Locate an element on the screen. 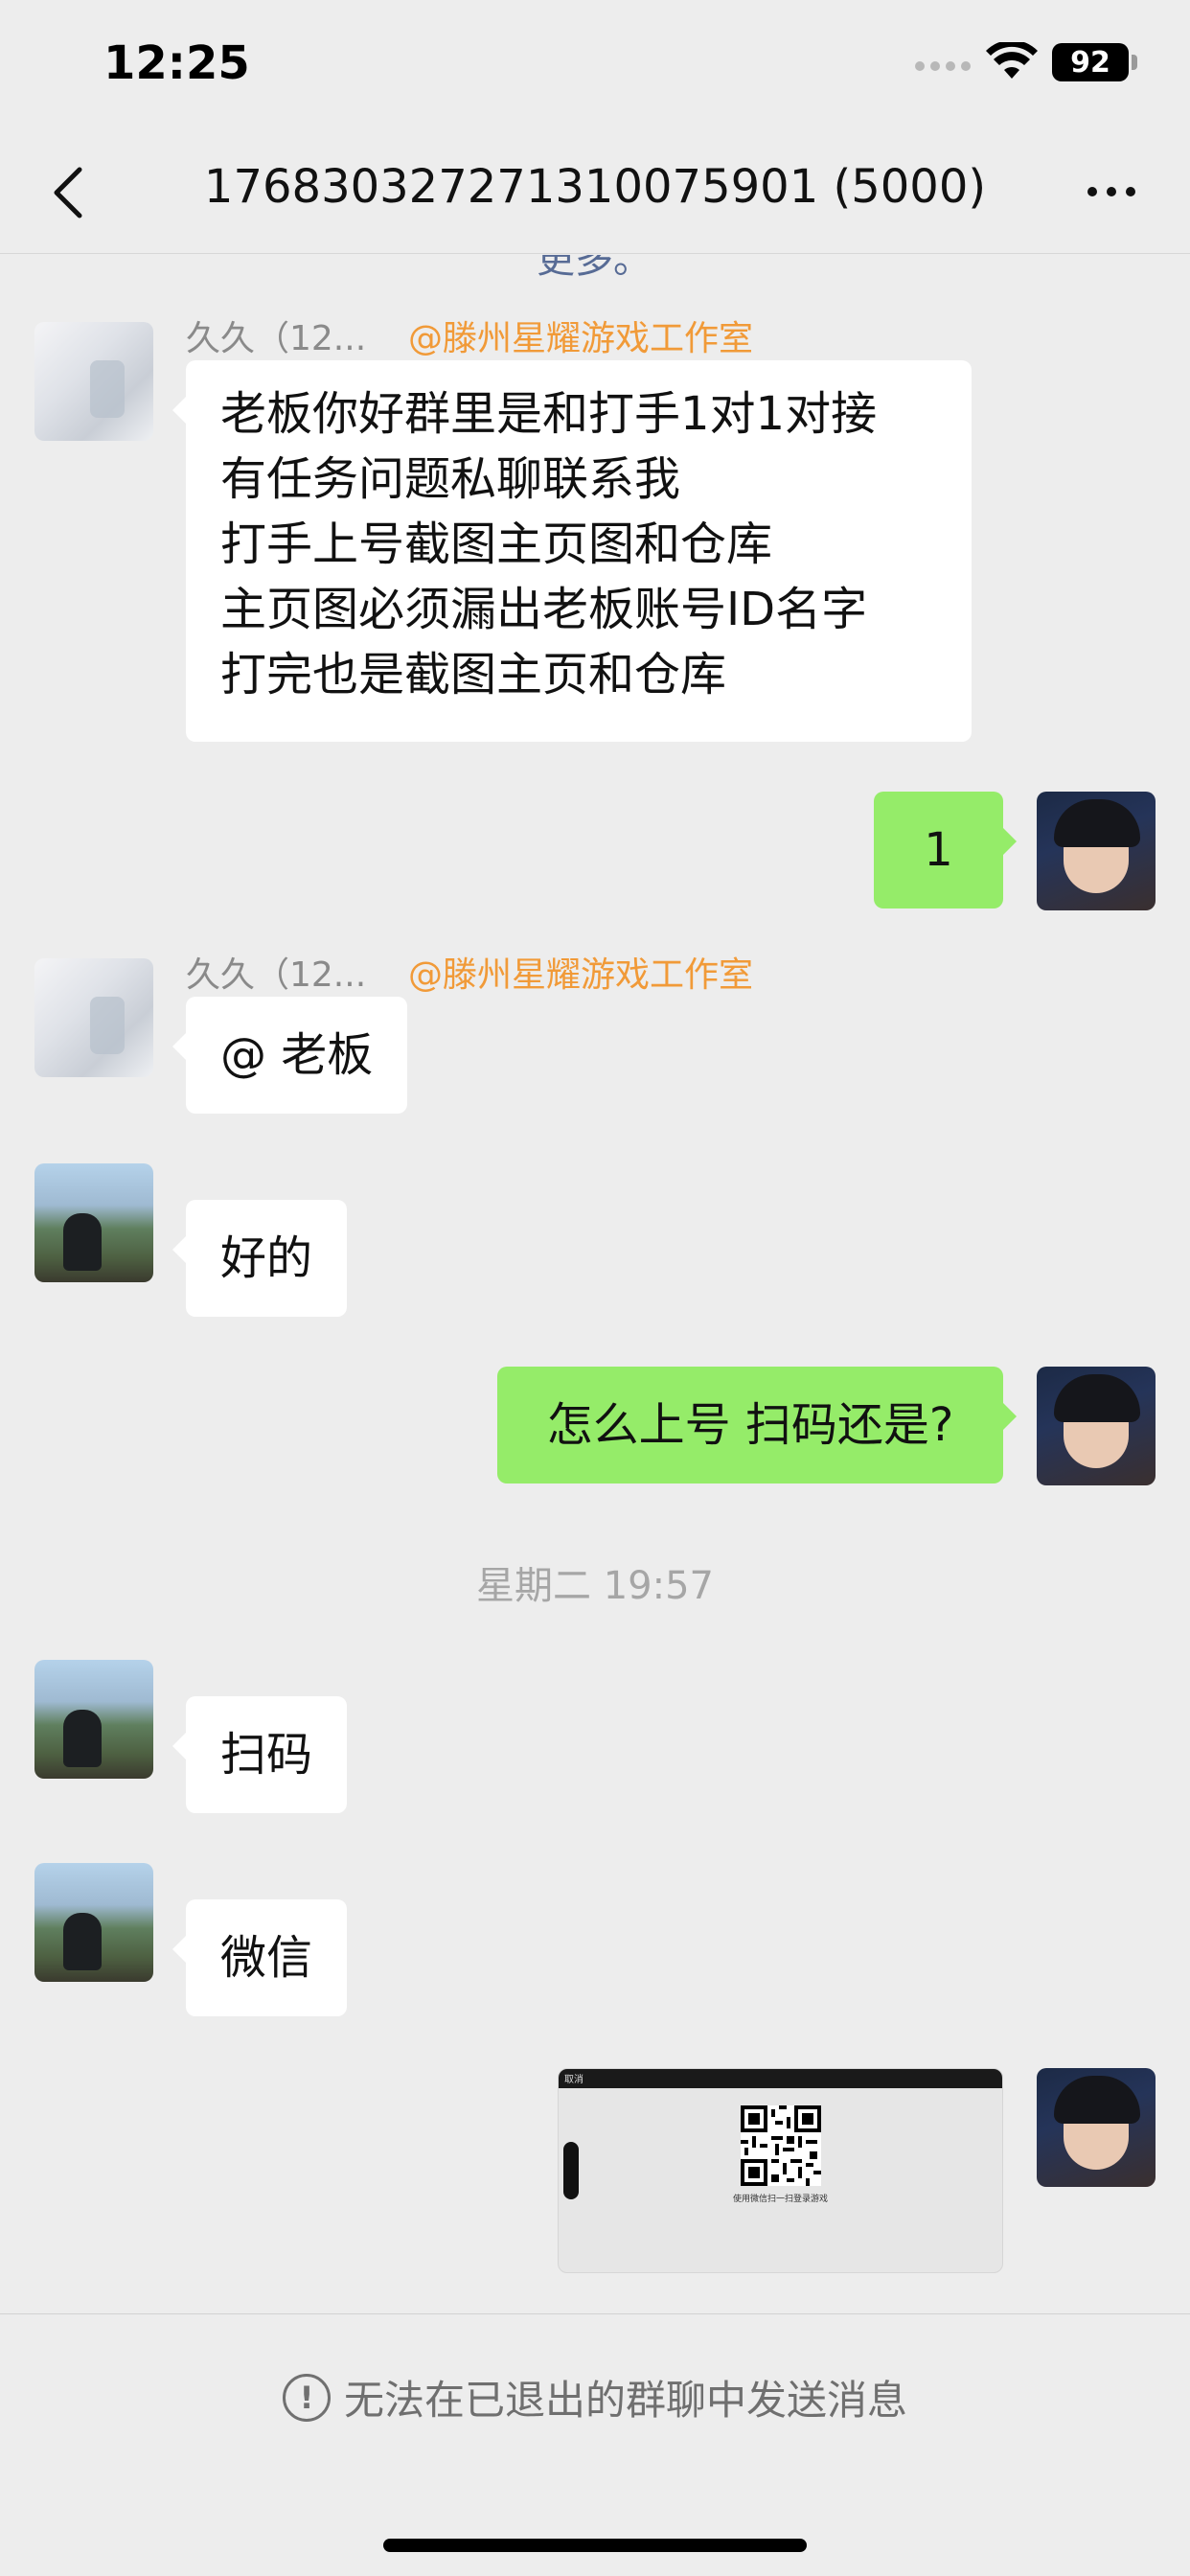  bottom-bar: ! 无法在已退出的群聊中发送消息 is located at coordinates (595, 2444).